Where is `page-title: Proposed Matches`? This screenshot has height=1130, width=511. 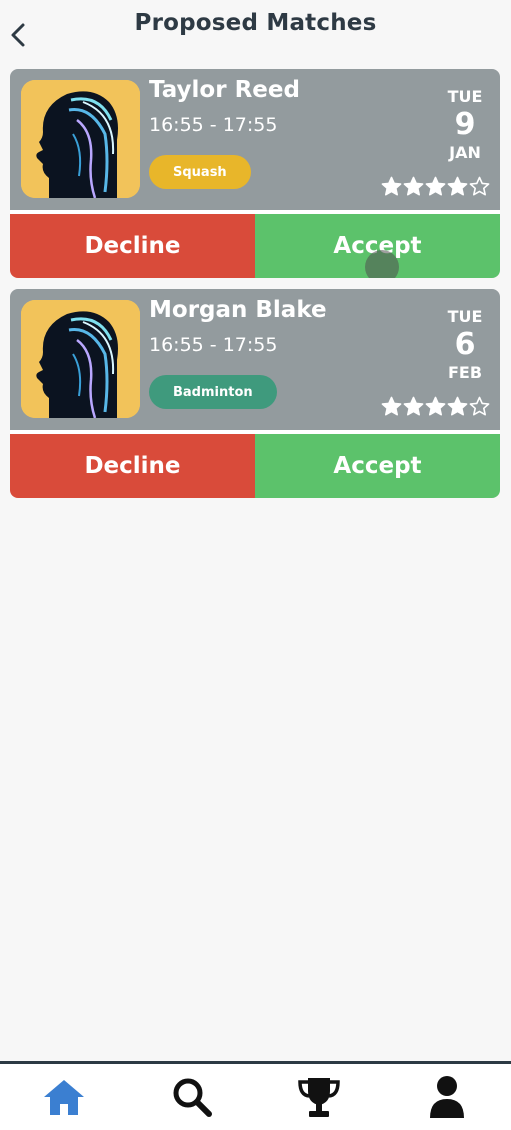 page-title: Proposed Matches is located at coordinates (255, 23).